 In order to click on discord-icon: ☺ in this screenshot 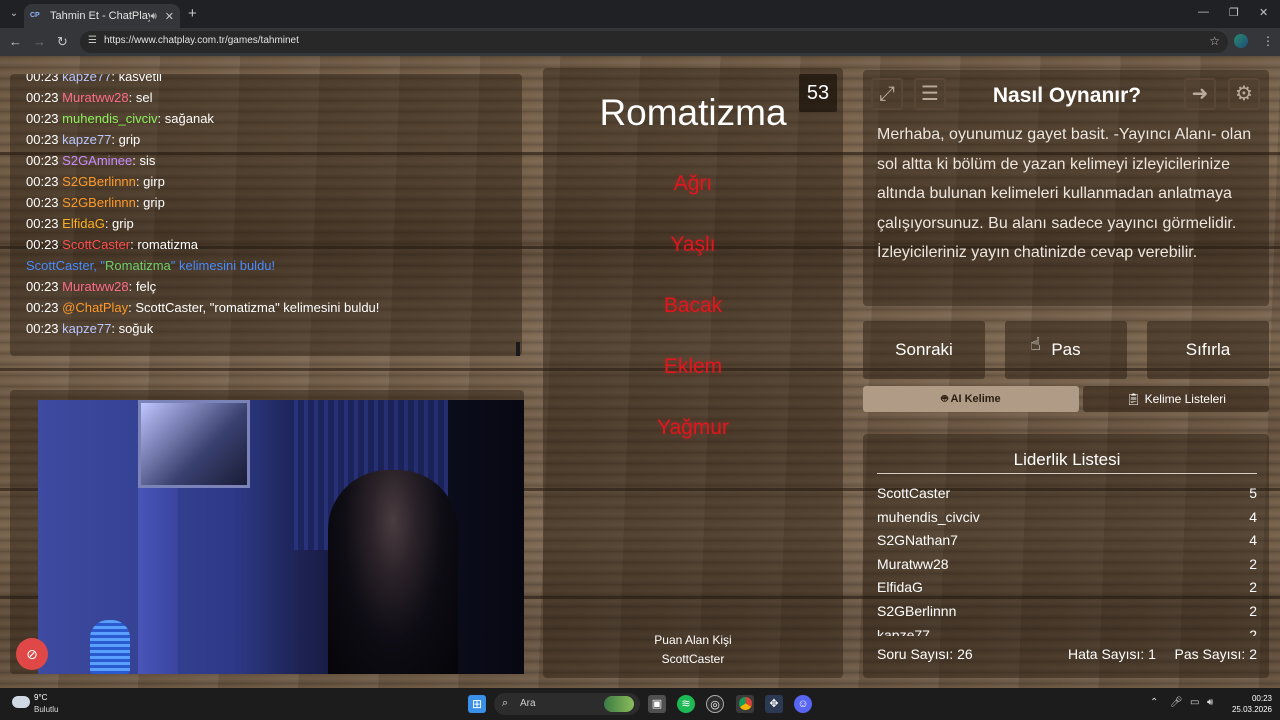, I will do `click(803, 704)`.